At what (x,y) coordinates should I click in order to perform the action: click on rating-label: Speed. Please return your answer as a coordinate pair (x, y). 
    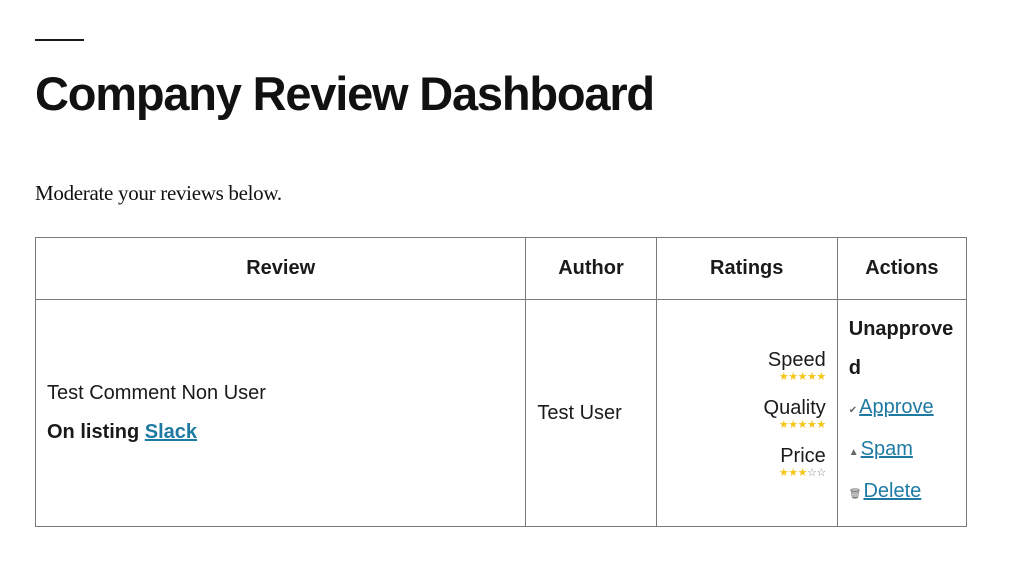
    Looking at the image, I should click on (796, 360).